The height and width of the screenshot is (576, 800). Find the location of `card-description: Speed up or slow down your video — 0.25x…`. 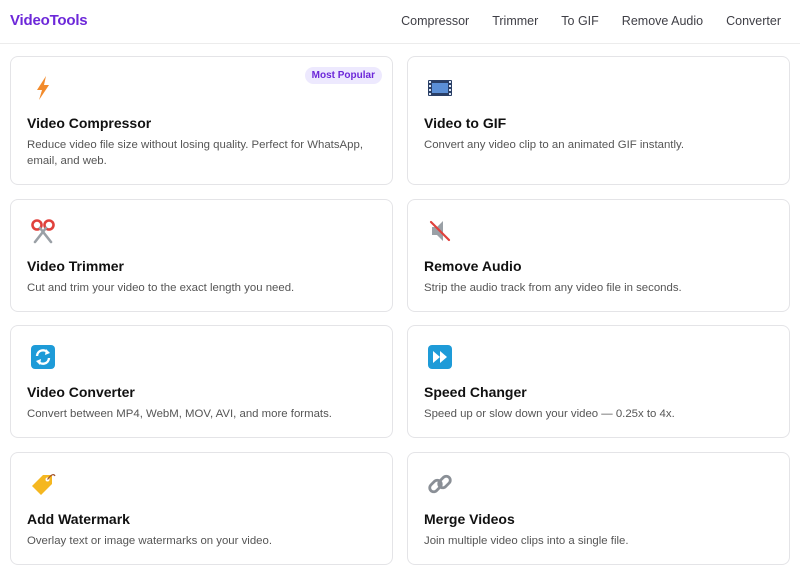

card-description: Speed up or slow down your video — 0.25x… is located at coordinates (549, 414).